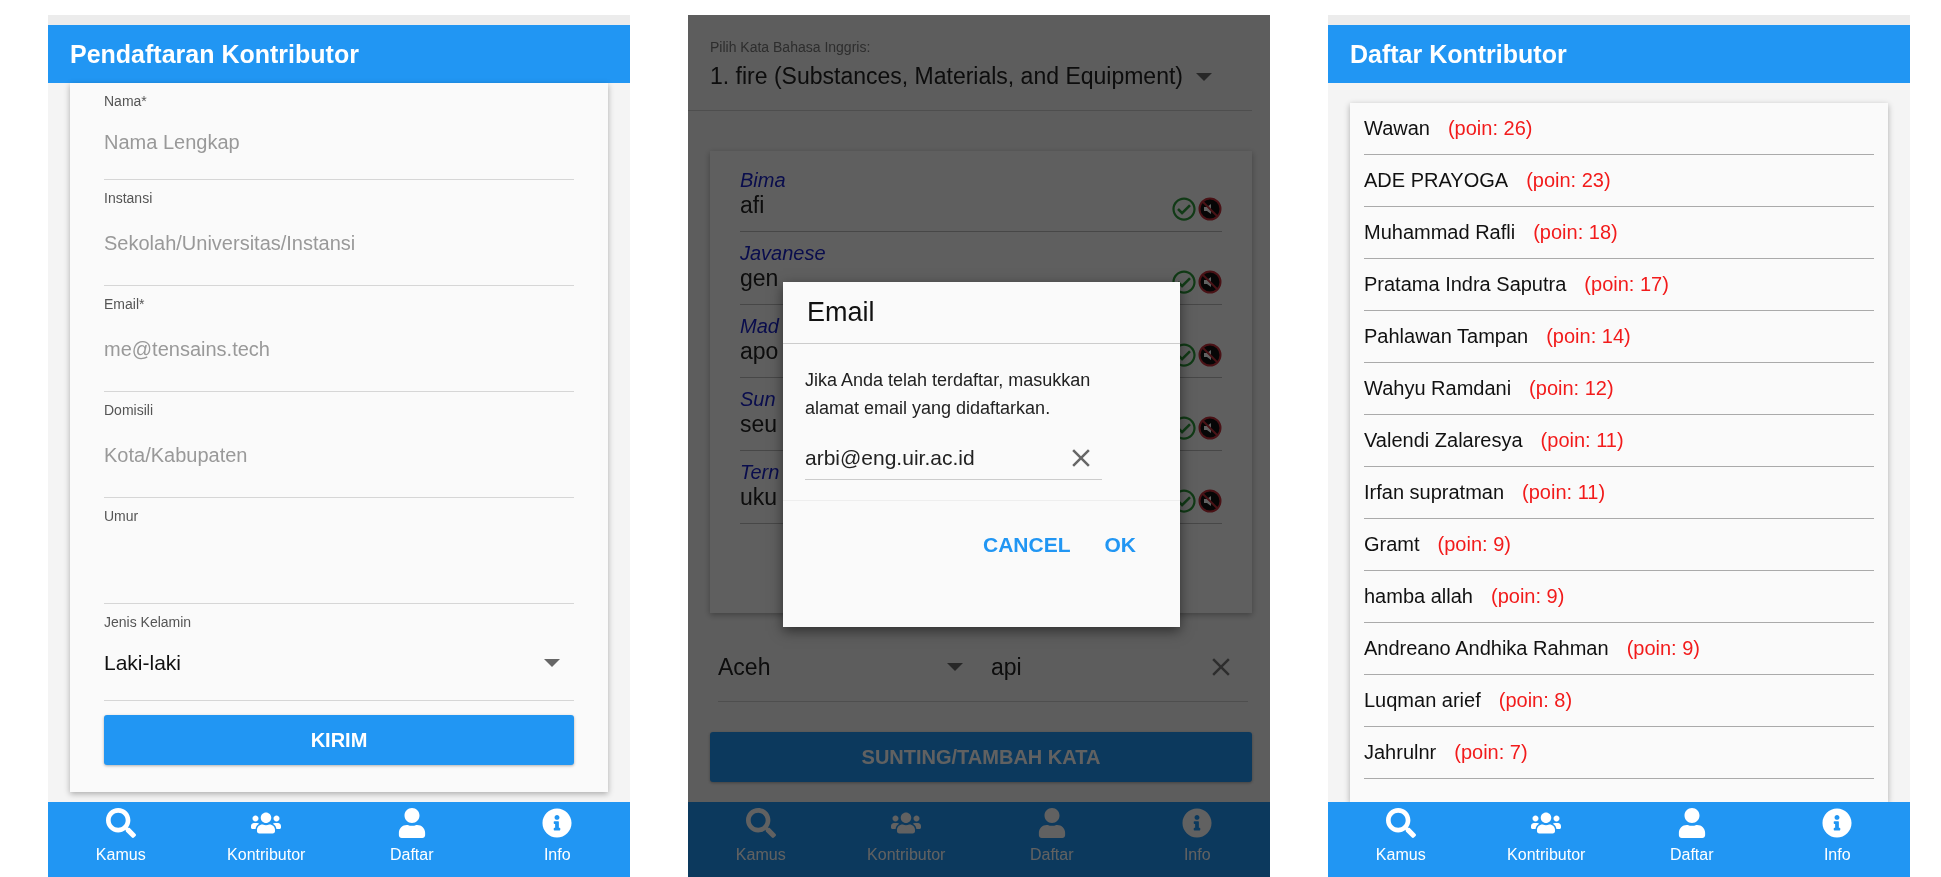  I want to click on contributor-name: Gramt, so click(1392, 544).